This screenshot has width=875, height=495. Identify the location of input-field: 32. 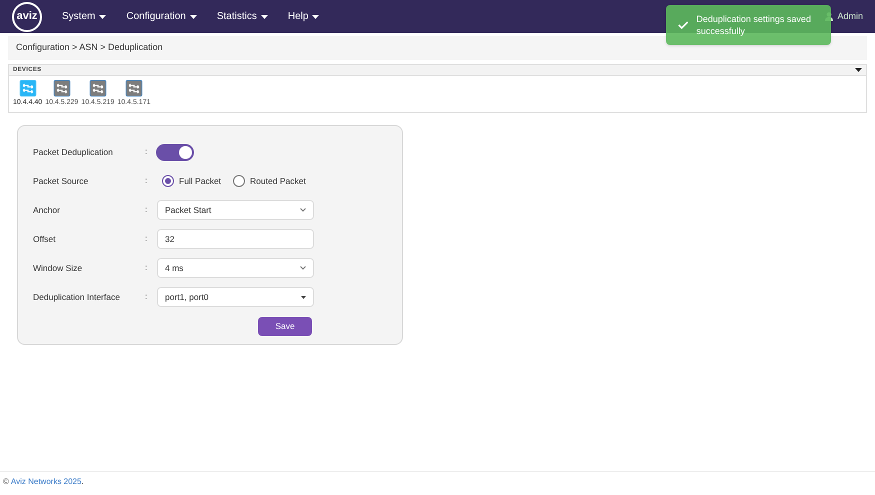
(235, 239).